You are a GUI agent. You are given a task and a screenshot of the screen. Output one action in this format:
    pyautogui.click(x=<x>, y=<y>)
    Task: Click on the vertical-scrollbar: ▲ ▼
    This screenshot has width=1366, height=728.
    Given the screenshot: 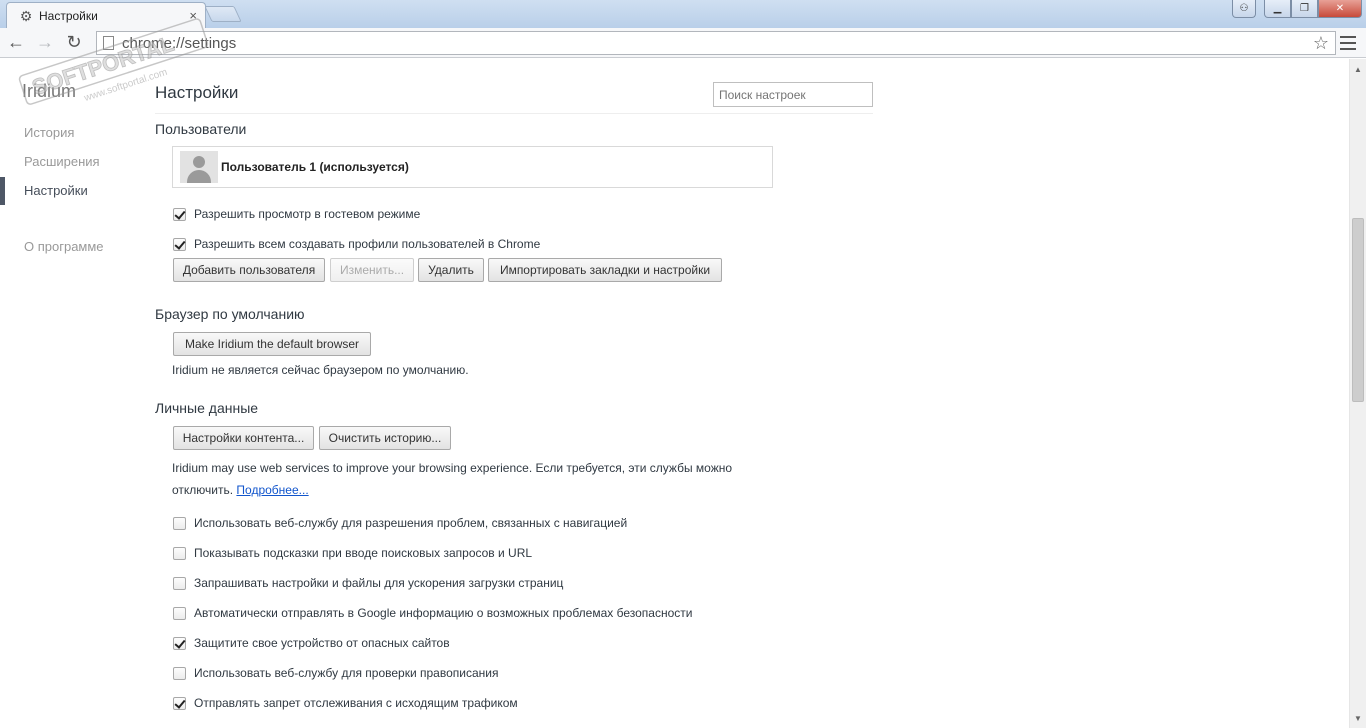 What is the action you would take?
    pyautogui.click(x=1357, y=393)
    